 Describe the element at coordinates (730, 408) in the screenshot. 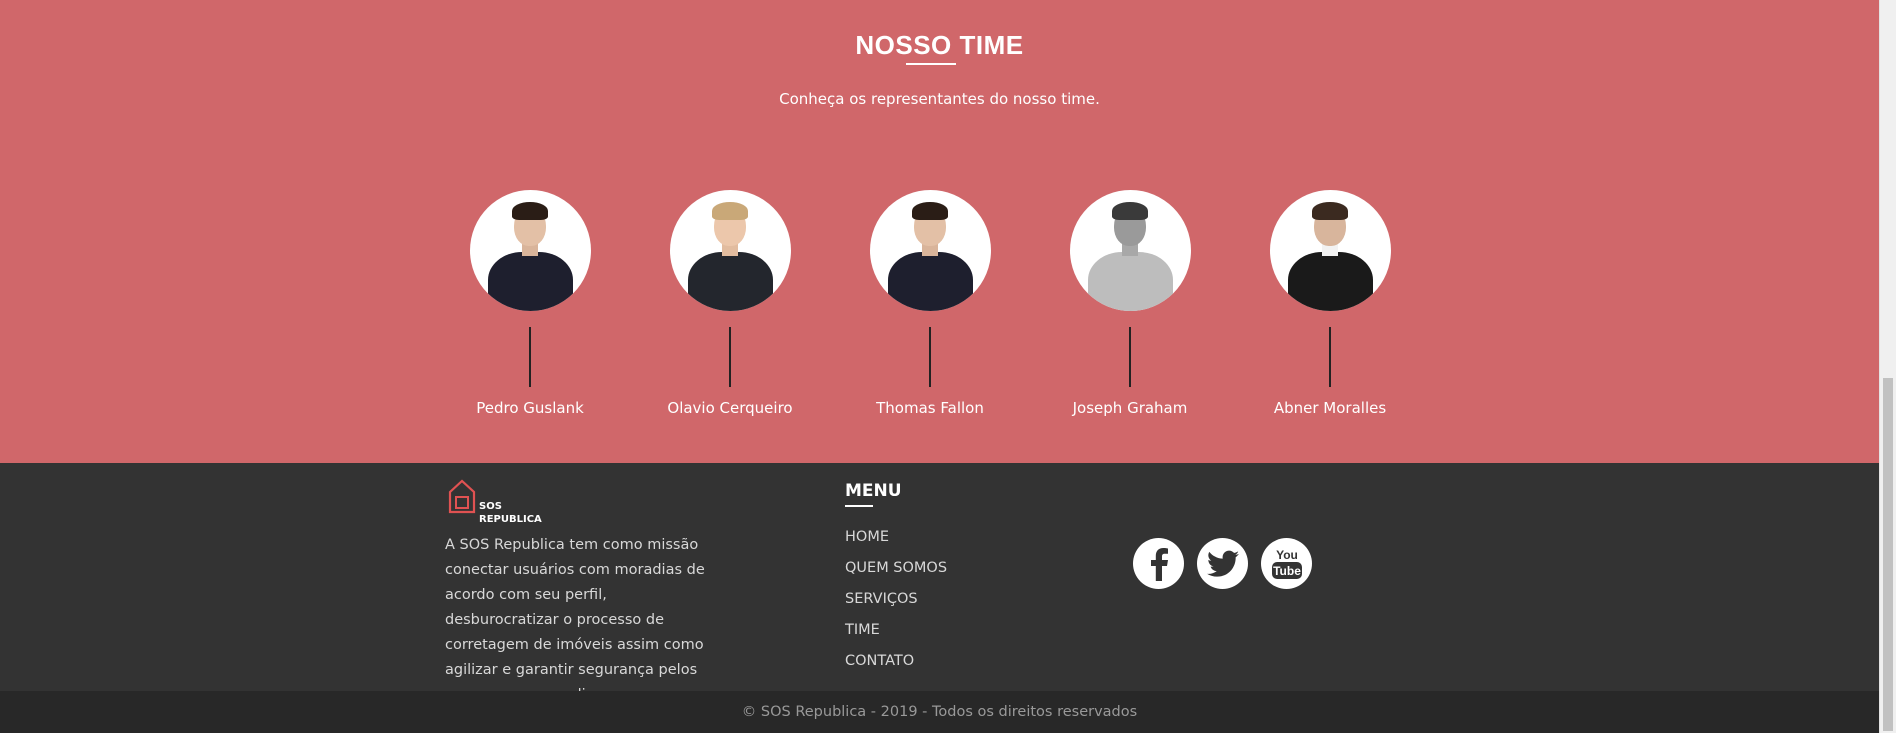

I see `member-name: Olavio Cerqueiro` at that location.